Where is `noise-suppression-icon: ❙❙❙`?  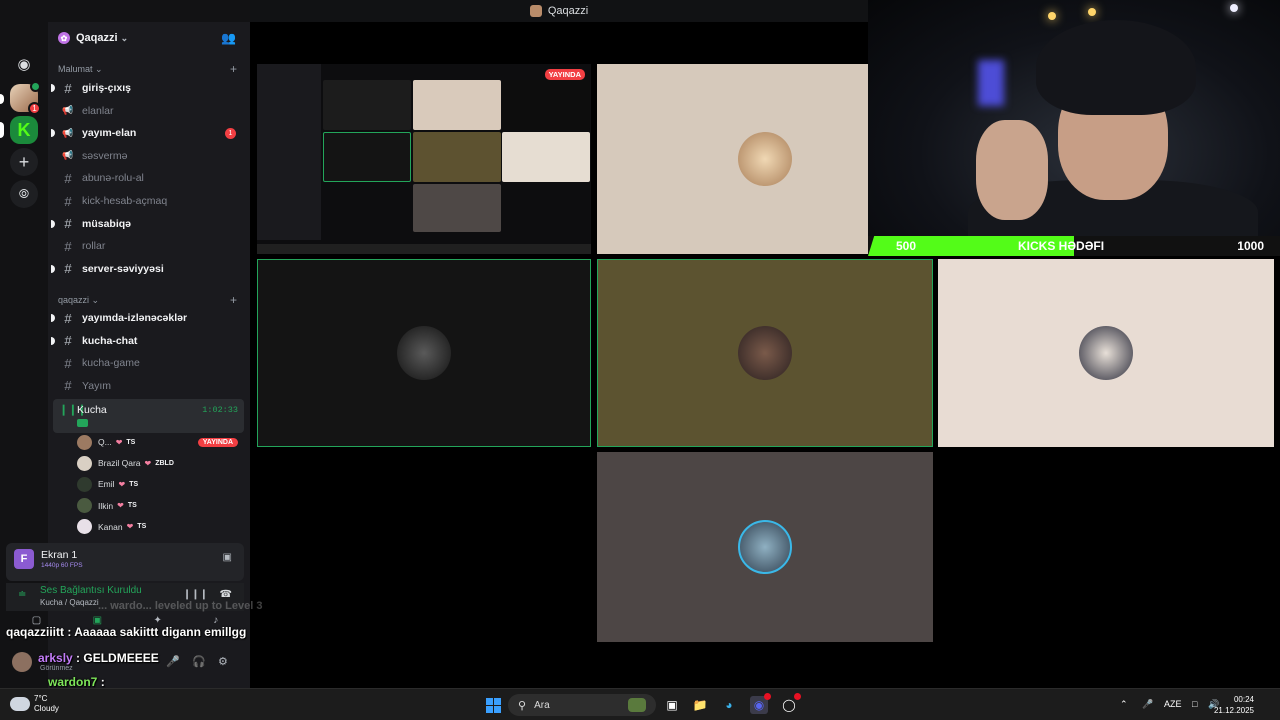 noise-suppression-icon: ❙❙❙ is located at coordinates (195, 594).